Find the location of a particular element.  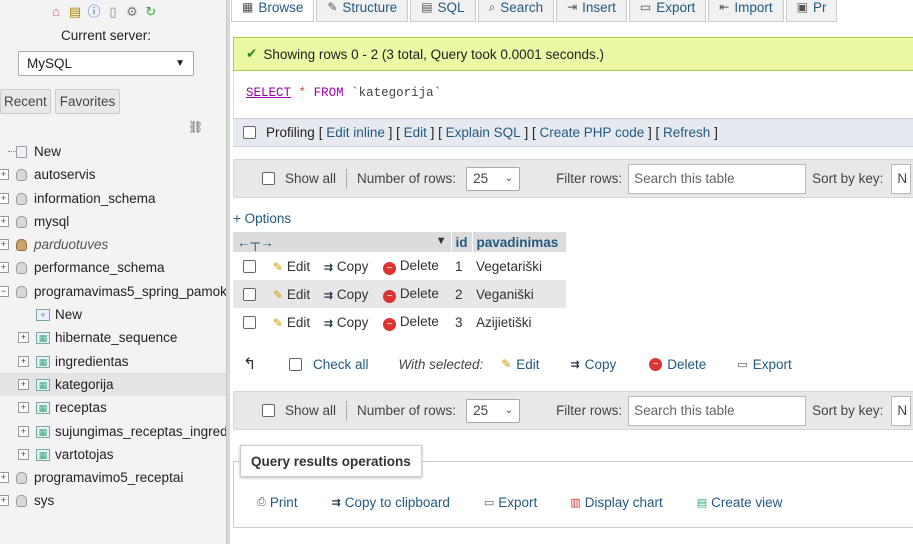

tree-item: + ▦ hibernate_sequence is located at coordinates (113, 337).